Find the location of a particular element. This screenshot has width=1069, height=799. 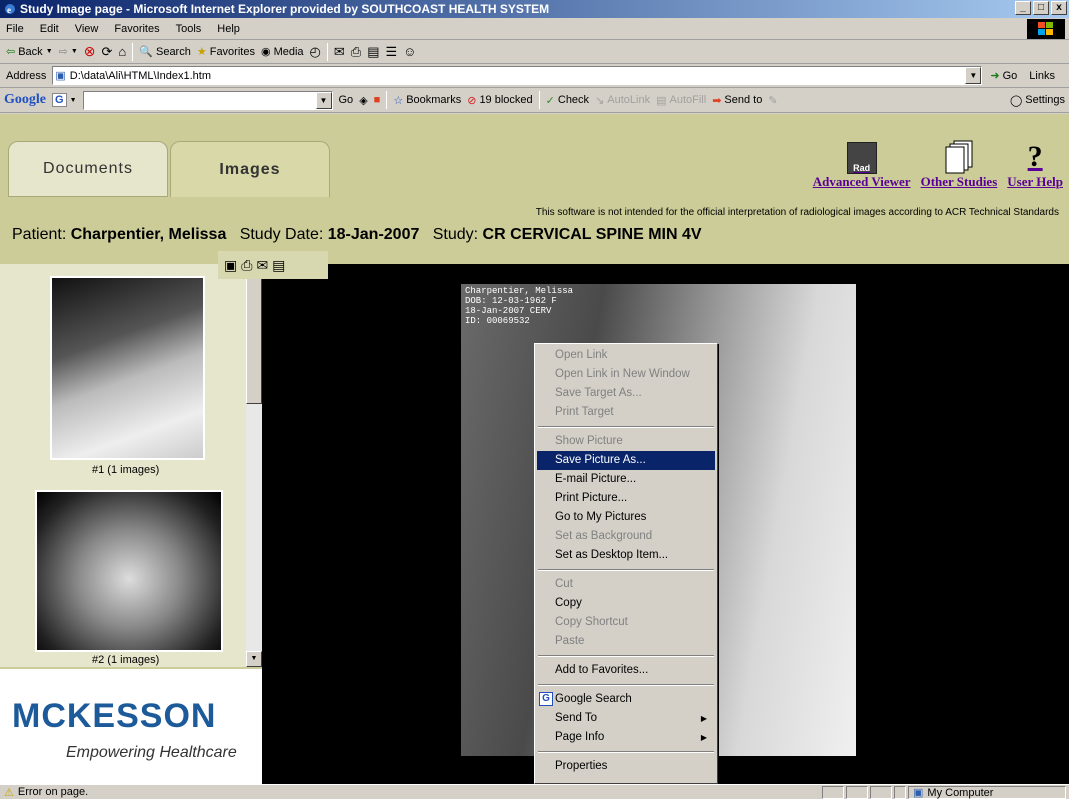

google-g-icon: G is located at coordinates (546, 699).